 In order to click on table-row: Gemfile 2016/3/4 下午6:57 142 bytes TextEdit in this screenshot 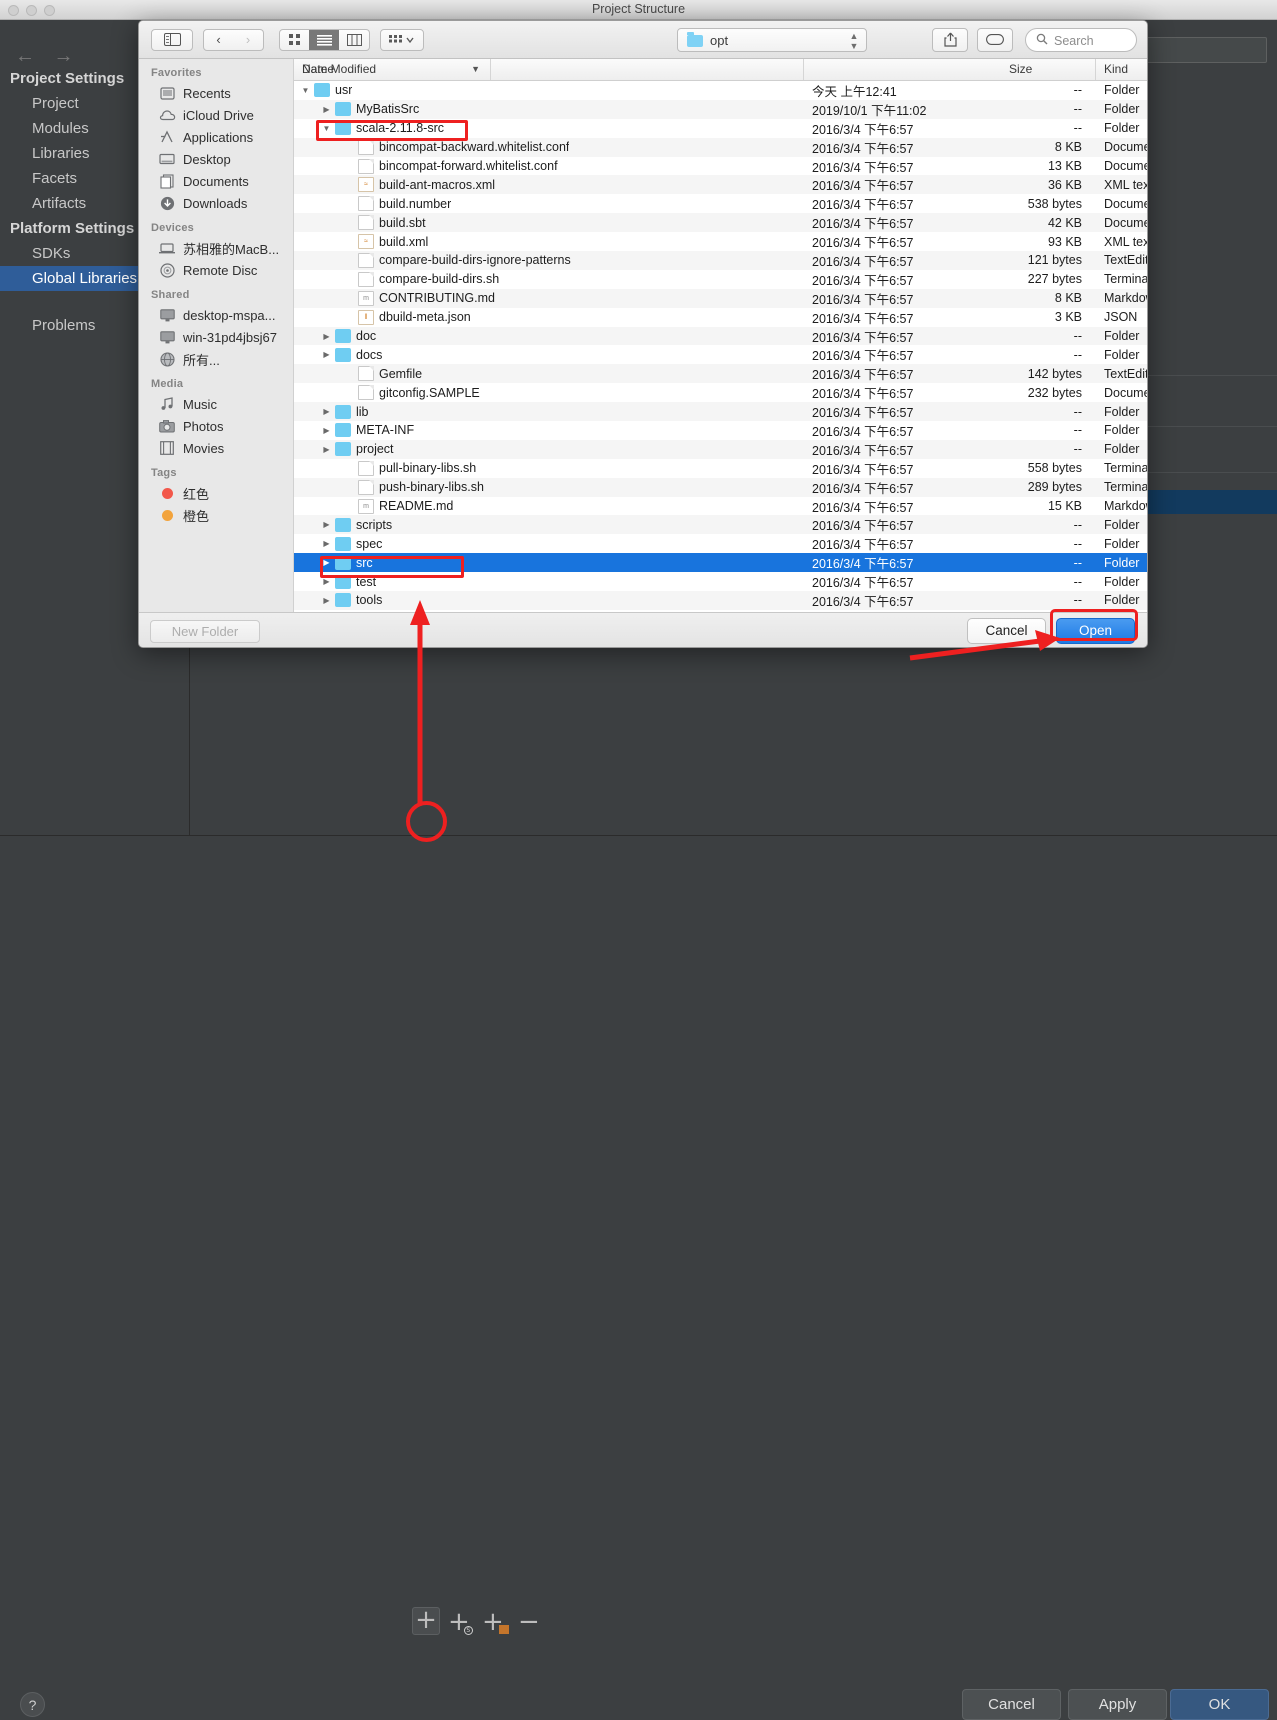, I will do `click(720, 374)`.